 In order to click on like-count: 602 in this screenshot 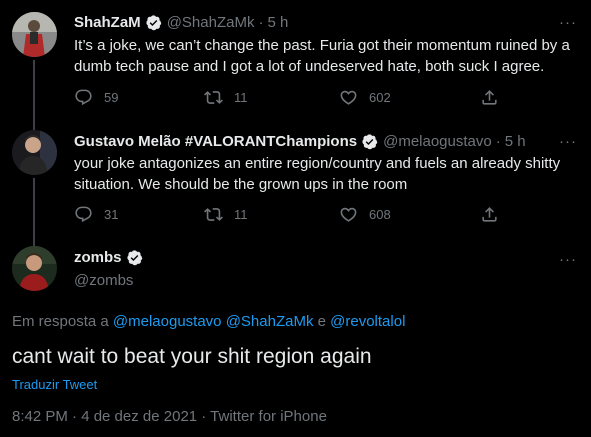, I will do `click(380, 97)`.